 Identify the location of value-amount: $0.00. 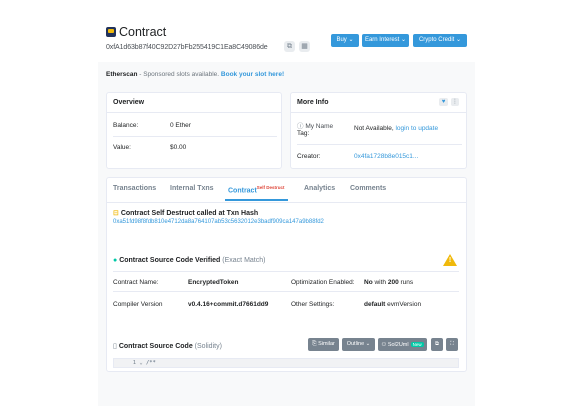
(178, 147).